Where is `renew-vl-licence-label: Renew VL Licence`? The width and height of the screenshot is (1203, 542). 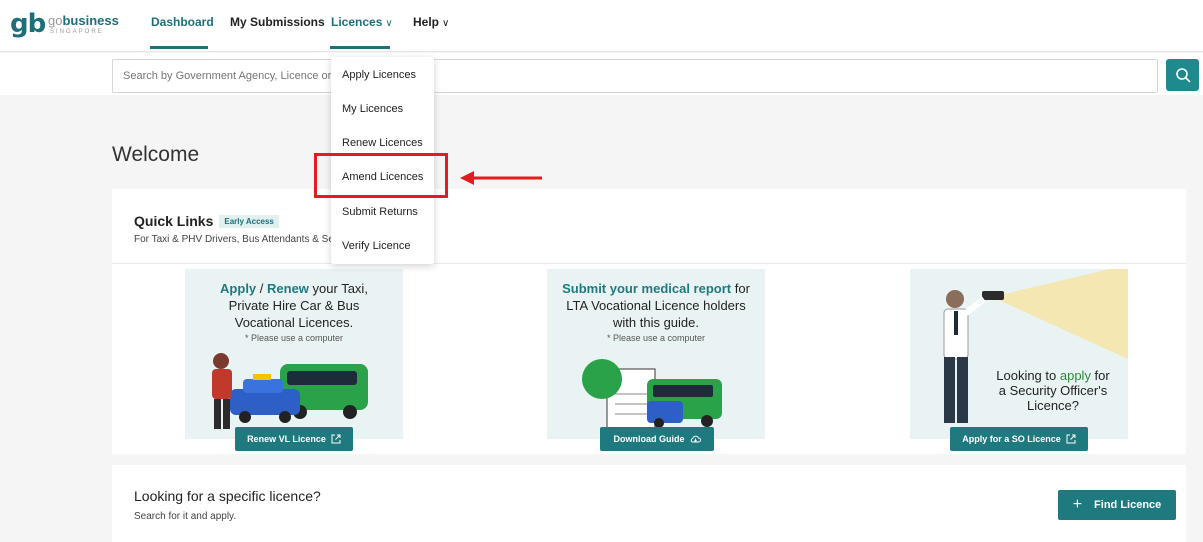 renew-vl-licence-label: Renew VL Licence is located at coordinates (286, 439).